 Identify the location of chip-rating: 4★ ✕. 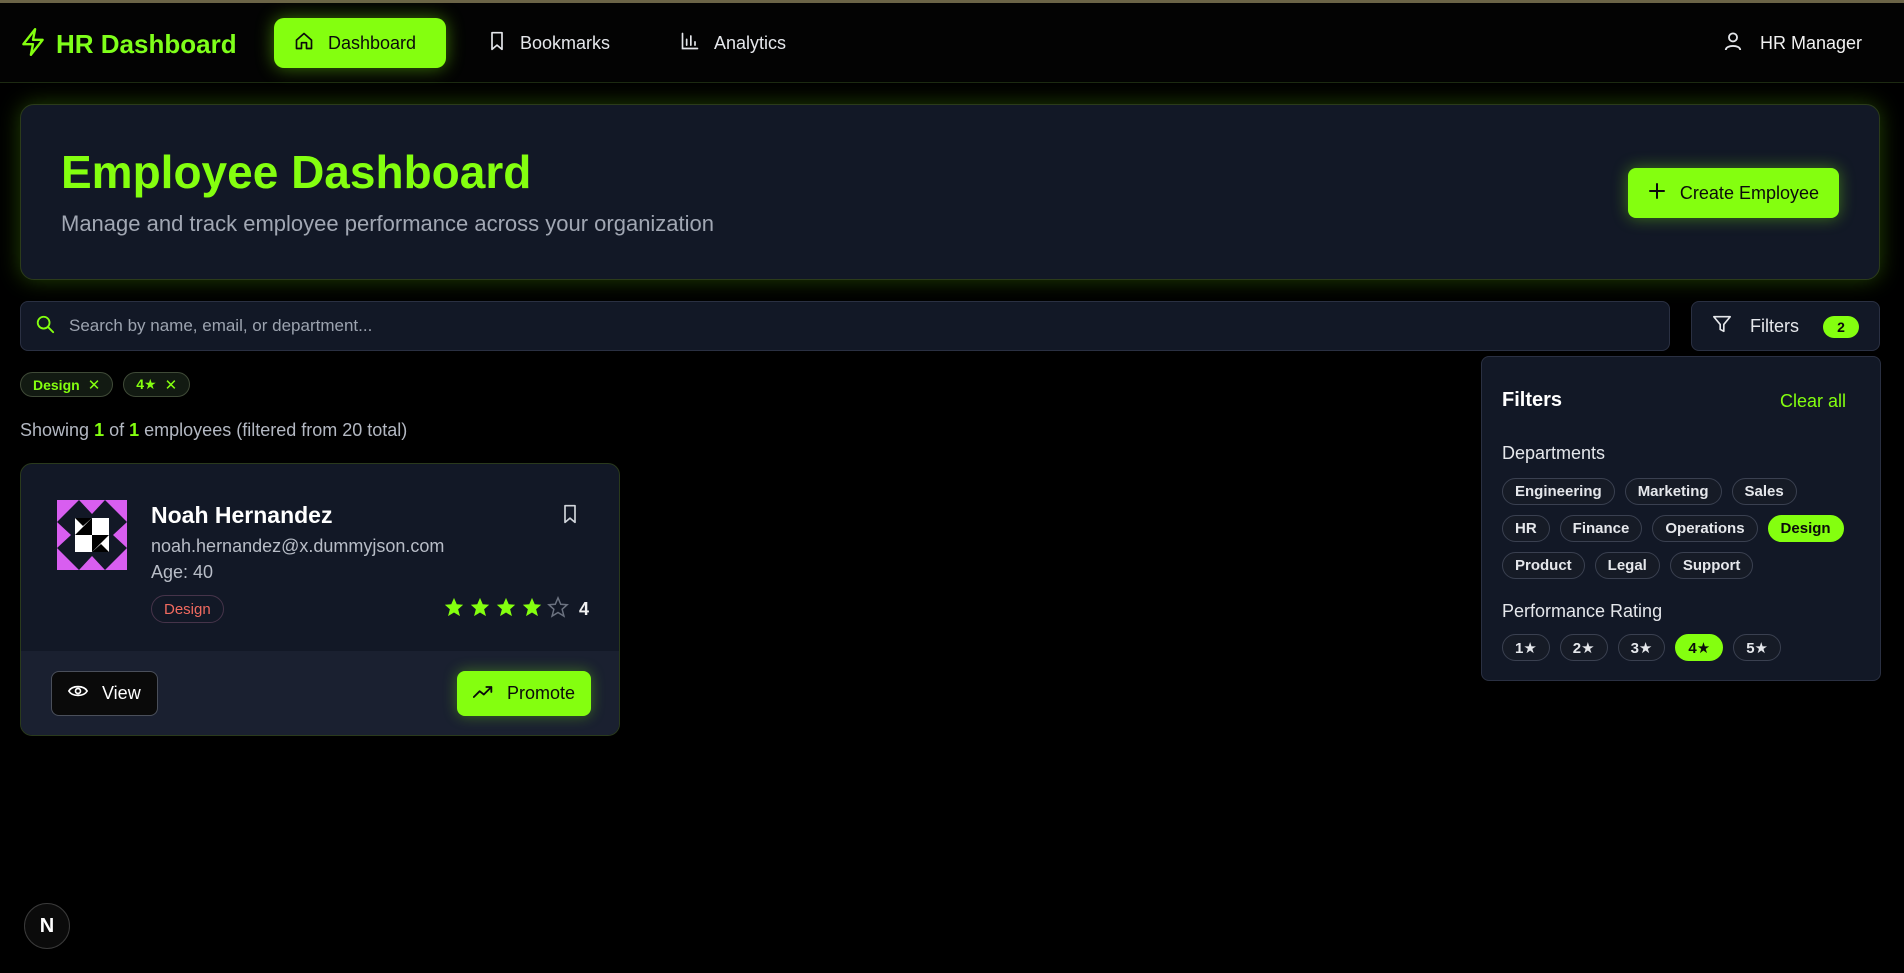
(157, 384).